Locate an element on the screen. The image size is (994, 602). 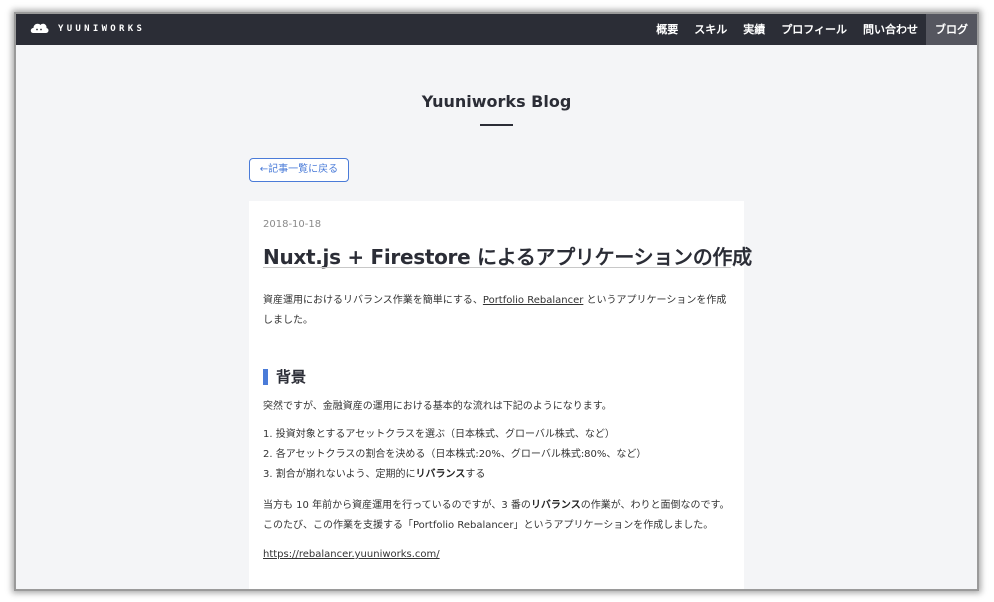
title-divider-line is located at coordinates (497, 267).